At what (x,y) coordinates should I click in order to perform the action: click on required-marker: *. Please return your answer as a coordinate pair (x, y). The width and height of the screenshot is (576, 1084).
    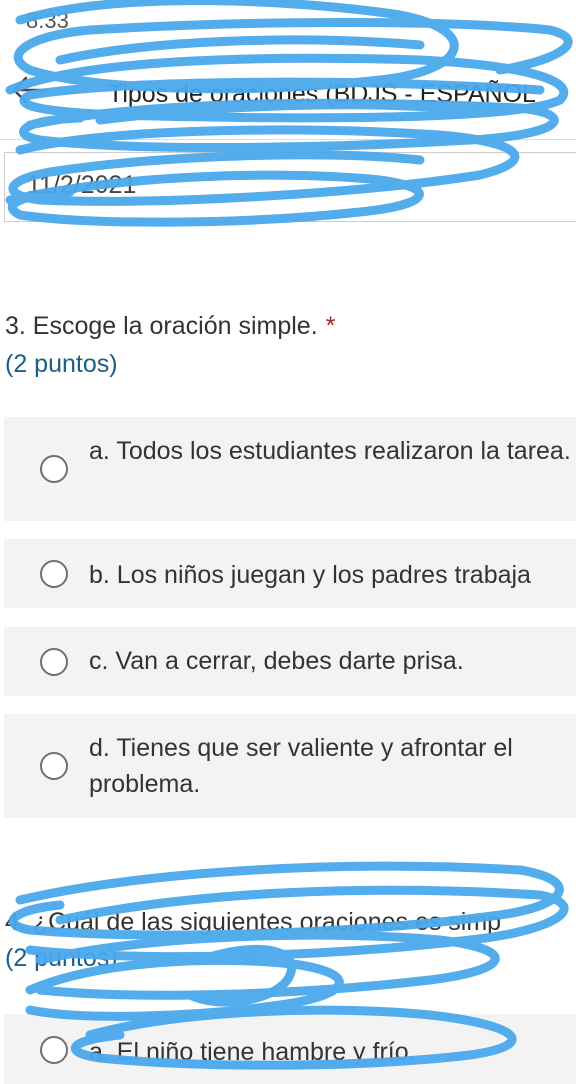
    Looking at the image, I should click on (330, 326).